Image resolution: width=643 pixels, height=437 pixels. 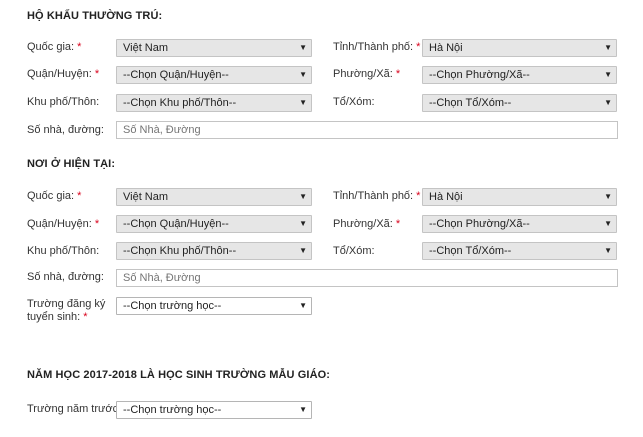 What do you see at coordinates (519, 251) in the screenshot?
I see `current-group-select: --Chọn Tổ/Xóm-- ▼` at bounding box center [519, 251].